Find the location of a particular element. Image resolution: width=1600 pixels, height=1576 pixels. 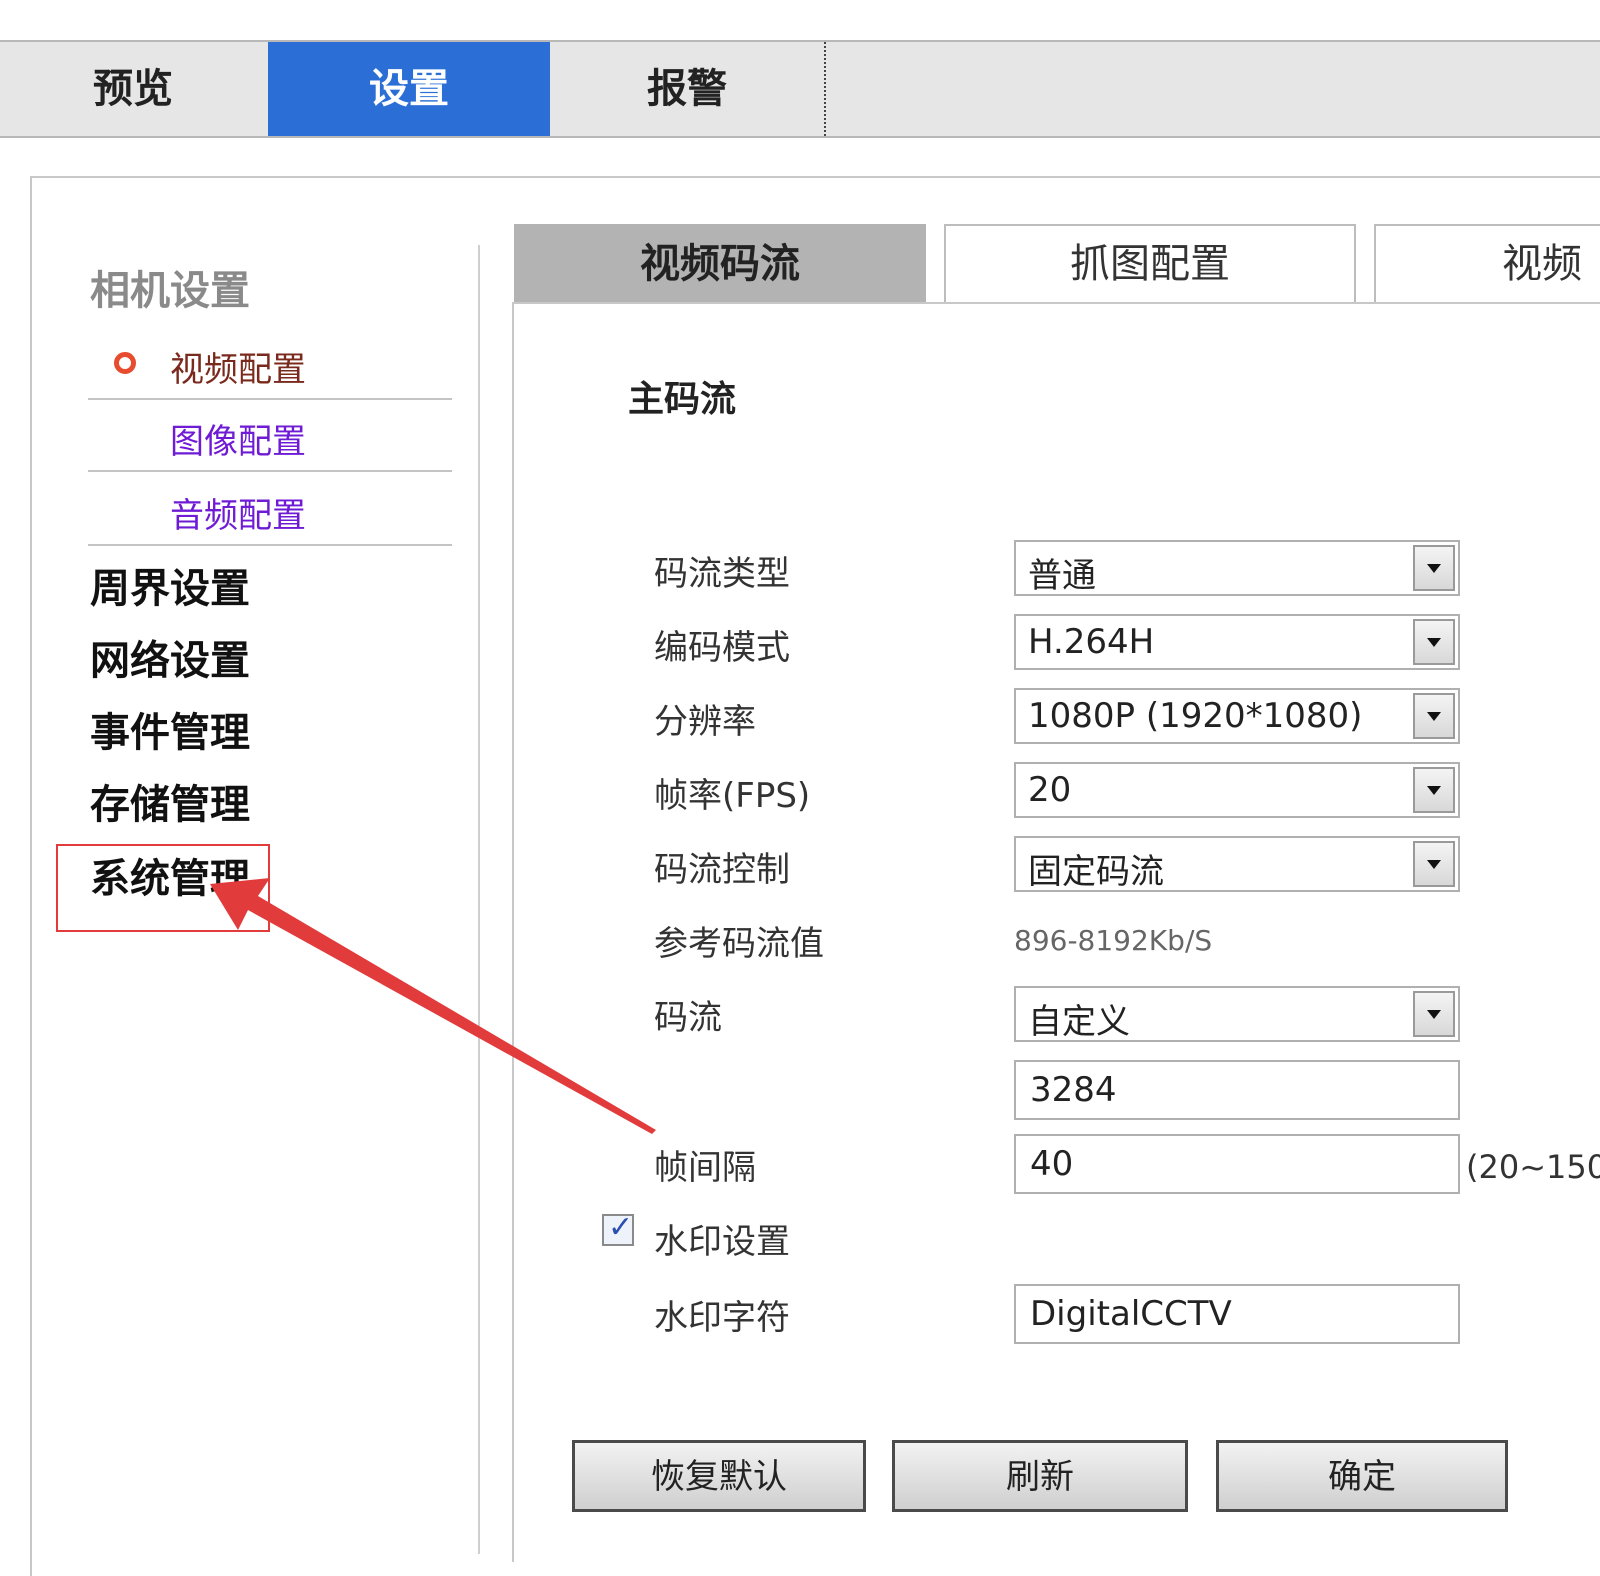

annotation-arrow-icon is located at coordinates (433, 1006).